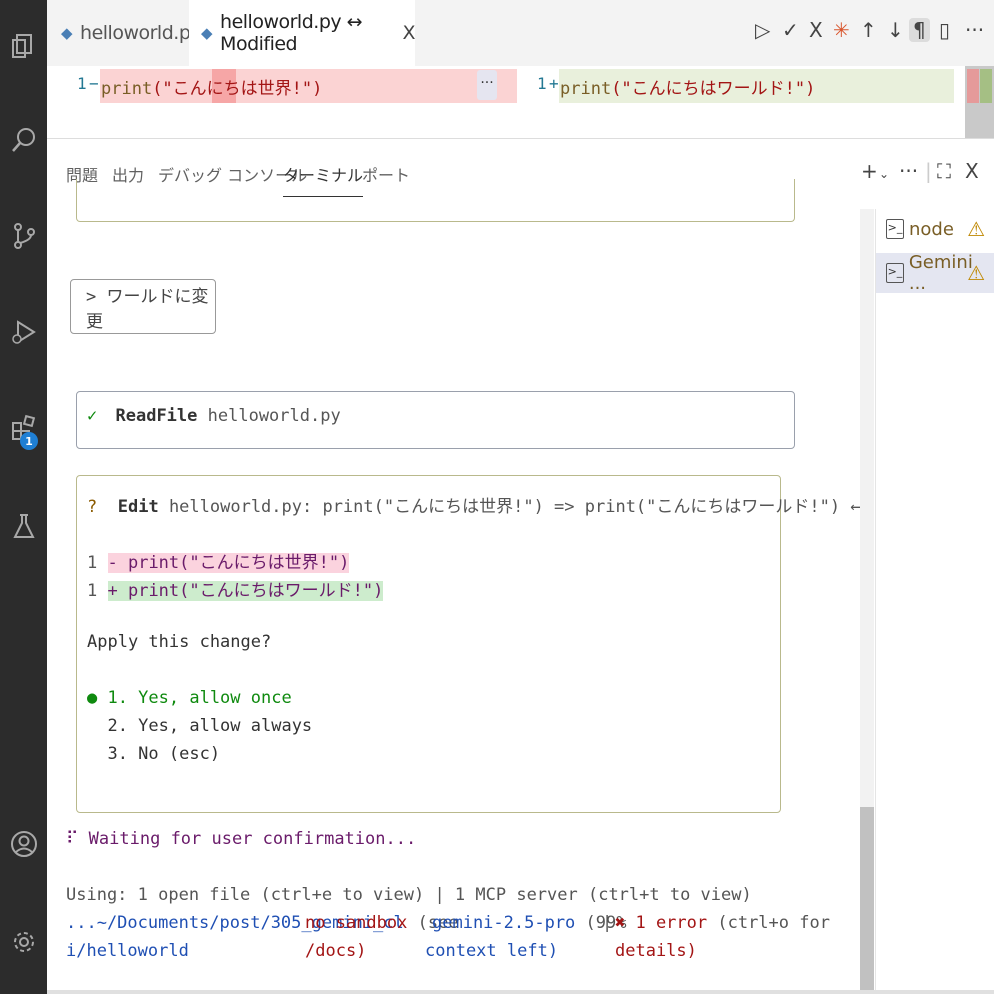 This screenshot has height=994, width=994. What do you see at coordinates (816, 30) in the screenshot?
I see `x-icon: X` at bounding box center [816, 30].